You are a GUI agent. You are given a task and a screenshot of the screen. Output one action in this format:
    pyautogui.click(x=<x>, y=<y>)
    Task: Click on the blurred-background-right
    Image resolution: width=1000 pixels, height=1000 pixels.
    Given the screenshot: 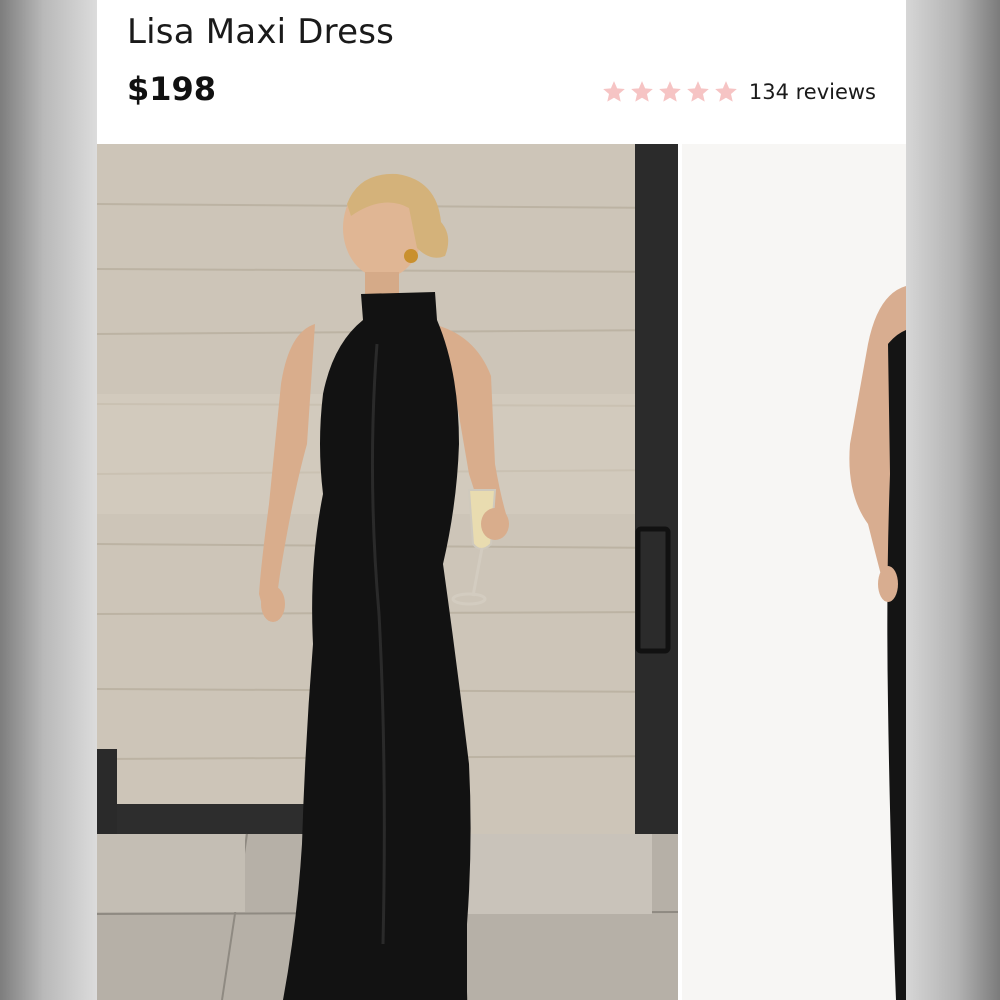 What is the action you would take?
    pyautogui.click(x=953, y=500)
    